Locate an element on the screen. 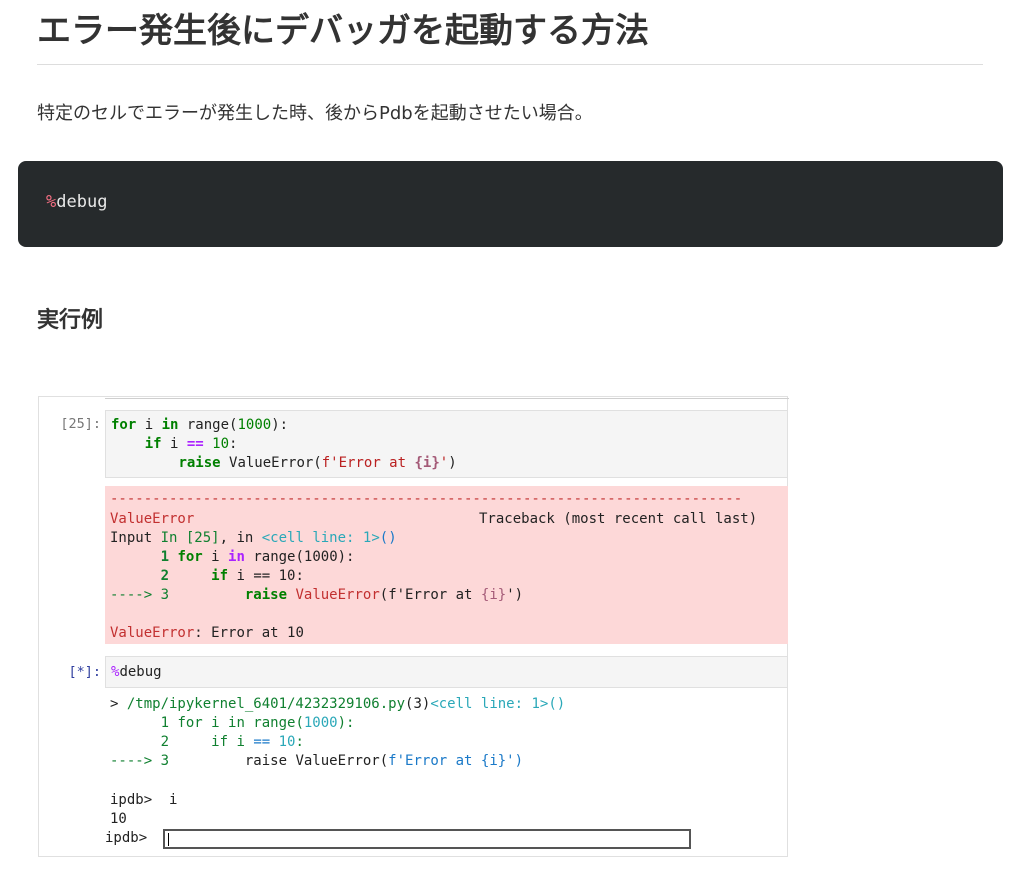 This screenshot has width=1019, height=890. debug-code: ): is located at coordinates (346, 723).